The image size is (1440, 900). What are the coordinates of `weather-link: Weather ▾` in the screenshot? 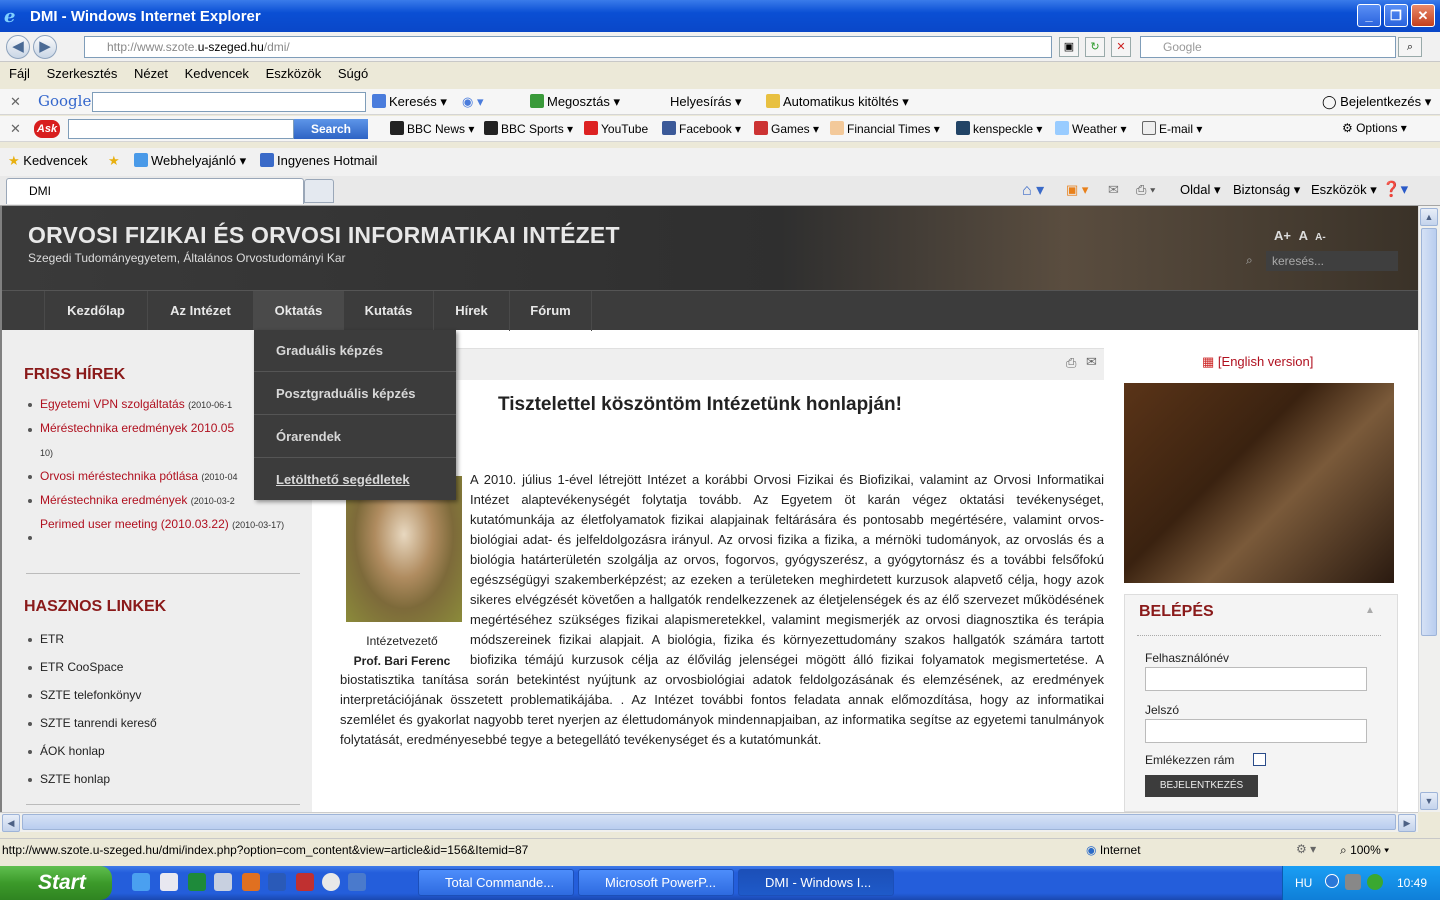 It's located at (1091, 128).